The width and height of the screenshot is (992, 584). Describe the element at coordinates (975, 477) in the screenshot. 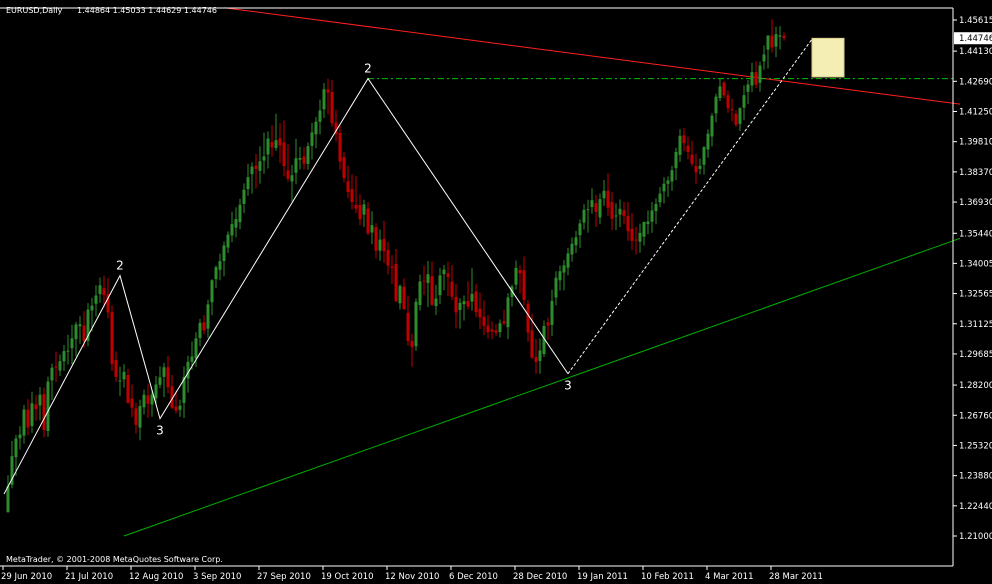

I see `y-tick-label: 1.23880` at that location.